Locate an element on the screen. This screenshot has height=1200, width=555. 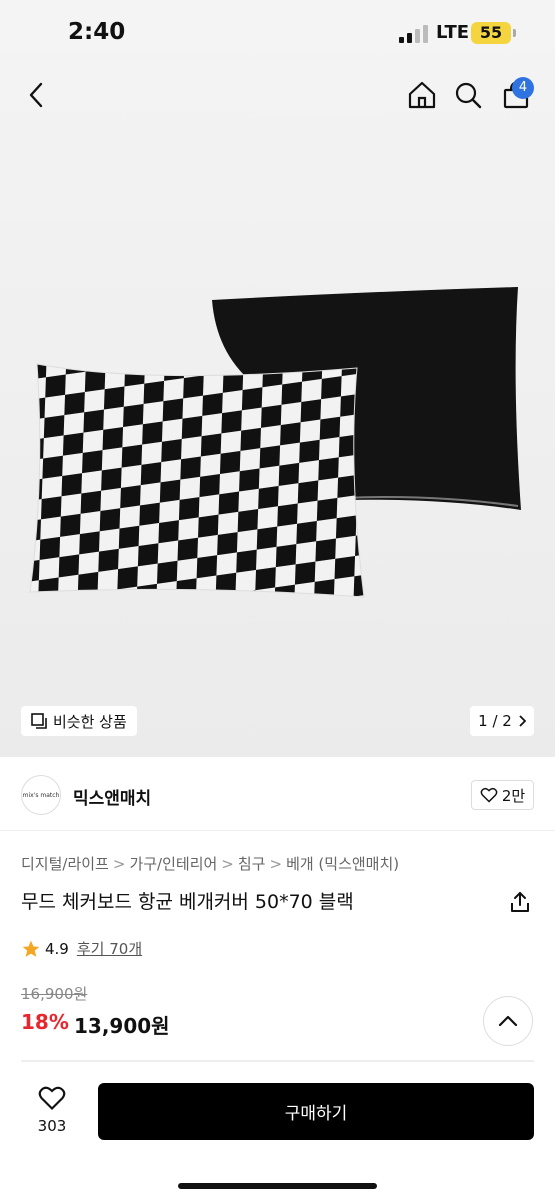
image-page-indicator: 1 / 2 is located at coordinates (502, 721).